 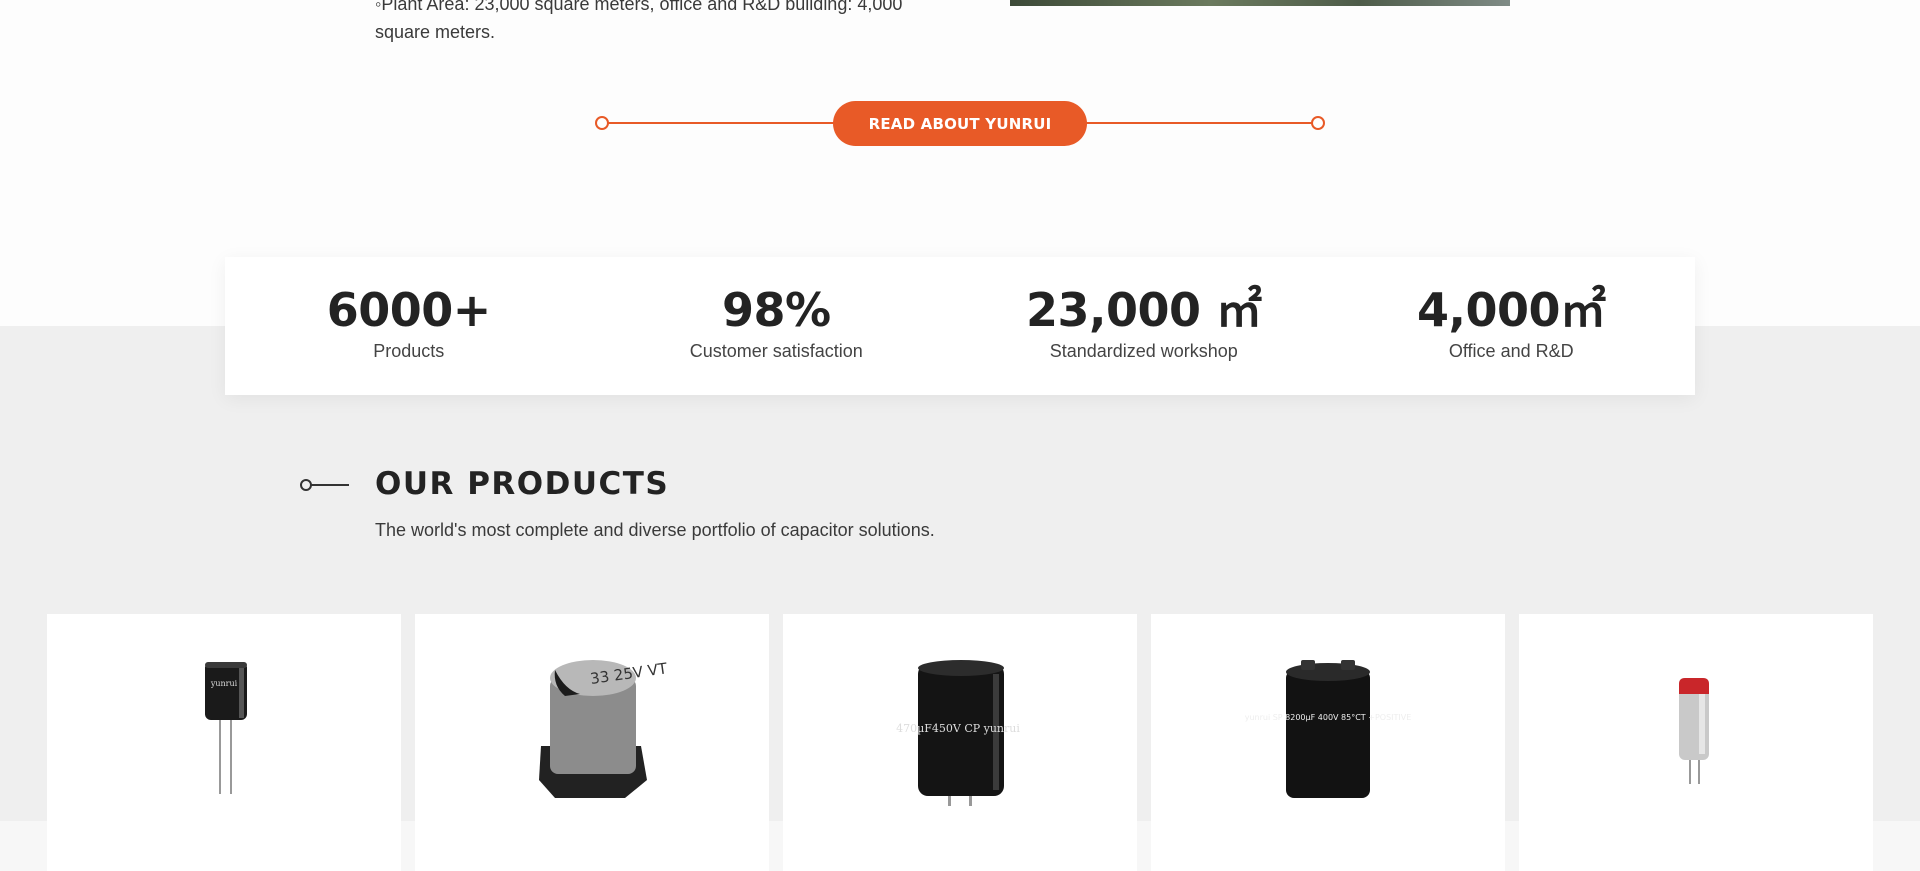 What do you see at coordinates (958, 728) in the screenshot?
I see `capacitor-marking: 470µF450V CP yunrui` at bounding box center [958, 728].